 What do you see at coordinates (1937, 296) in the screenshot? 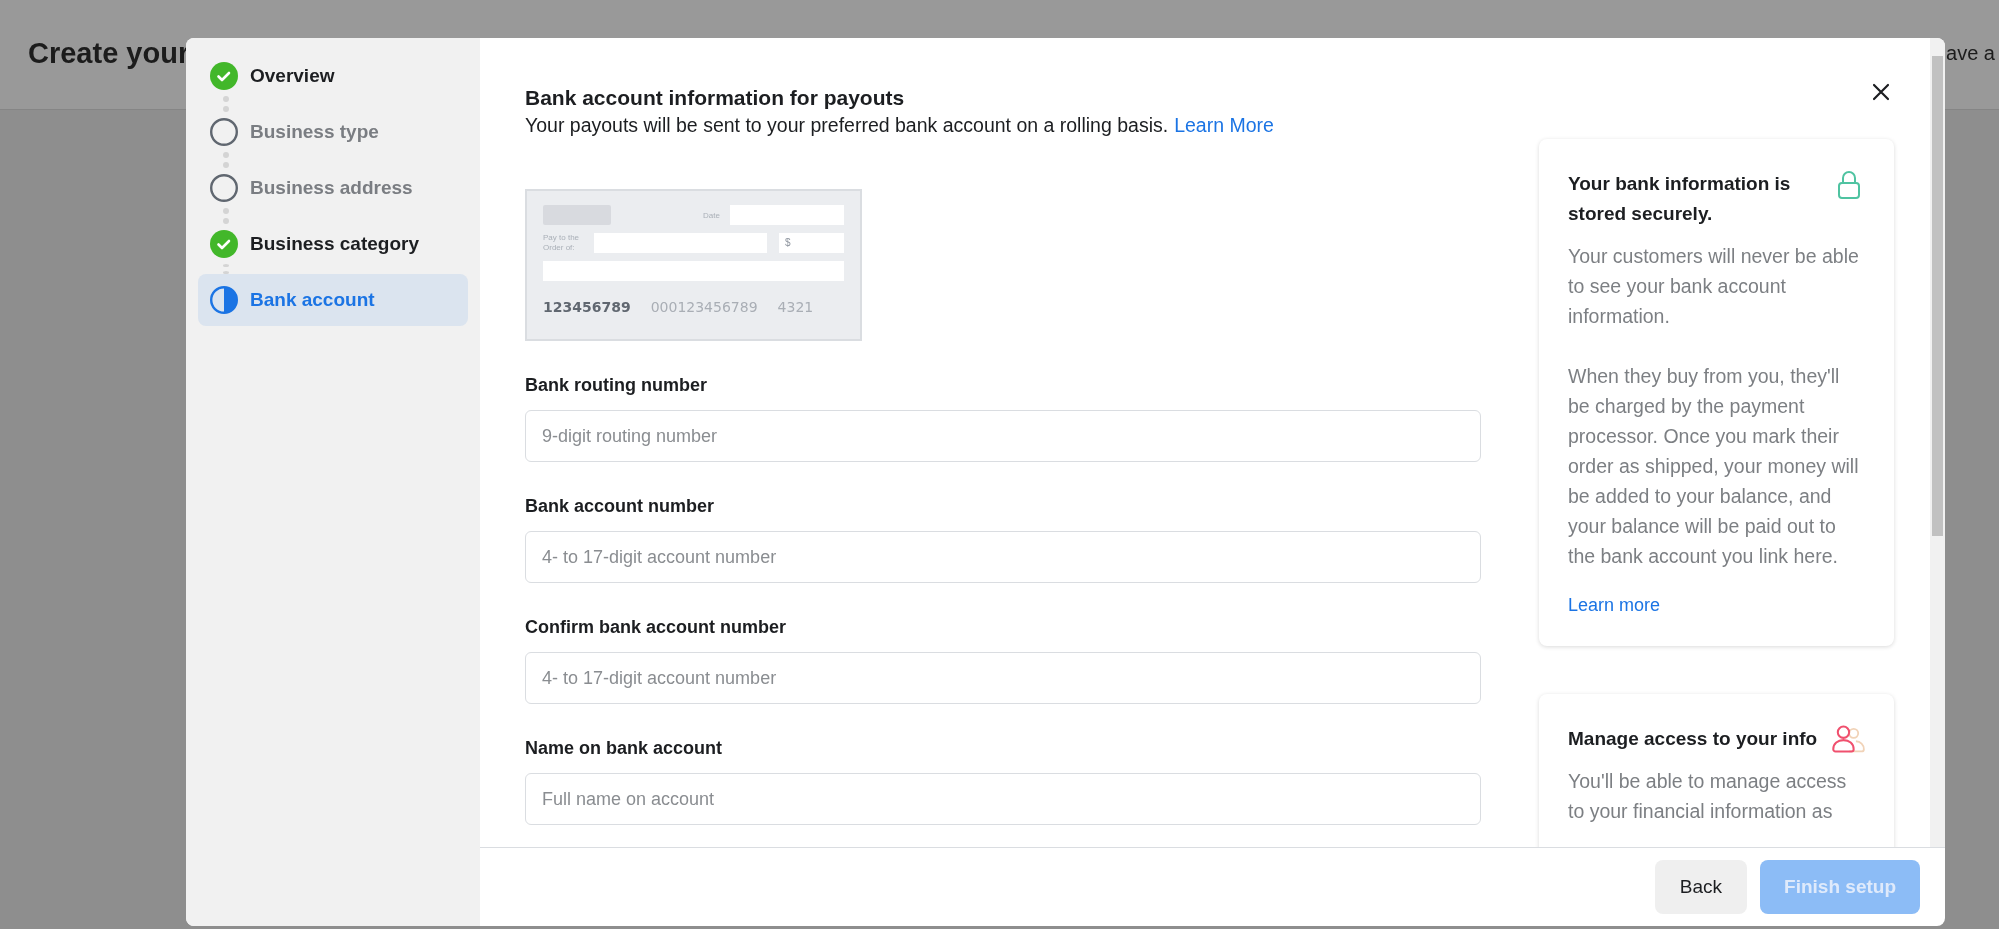
I see `scrollbar-thumb` at bounding box center [1937, 296].